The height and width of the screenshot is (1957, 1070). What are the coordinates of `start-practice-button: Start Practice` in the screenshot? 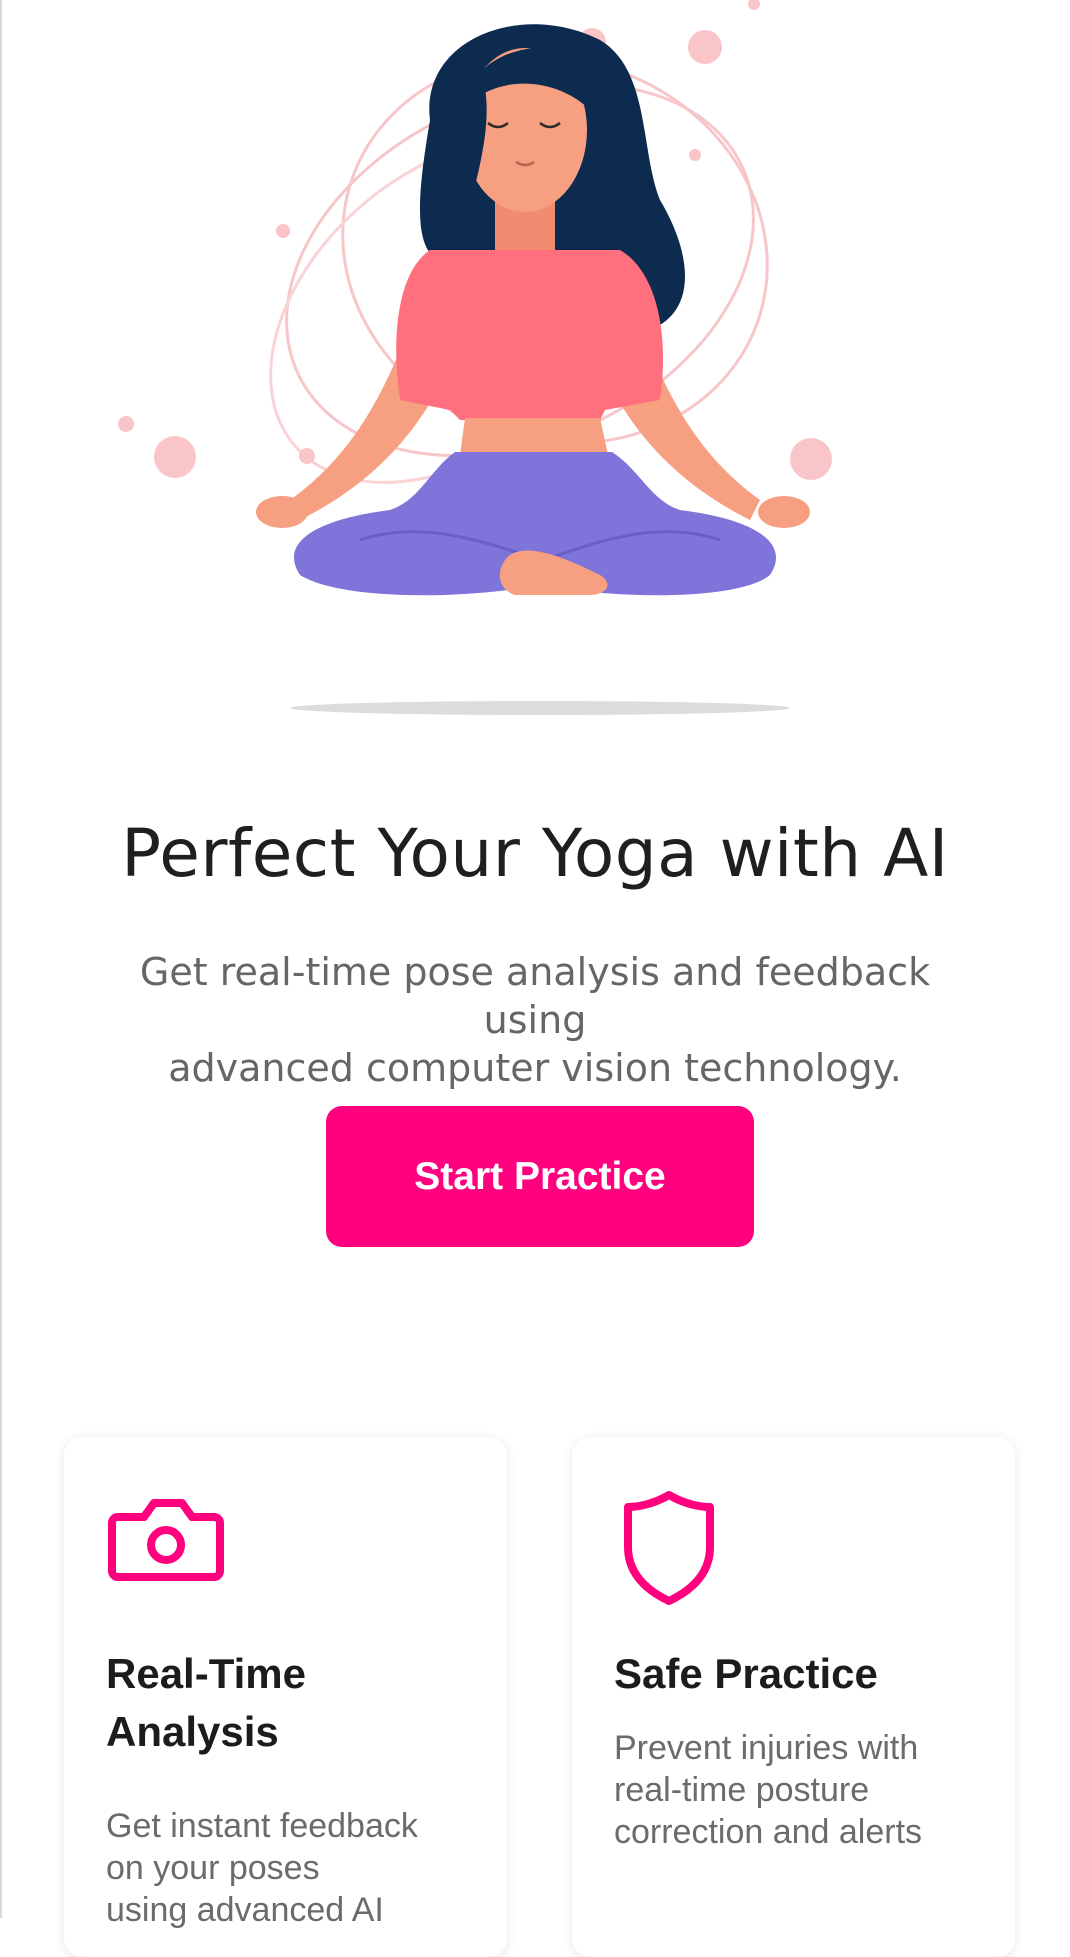 It's located at (540, 1176).